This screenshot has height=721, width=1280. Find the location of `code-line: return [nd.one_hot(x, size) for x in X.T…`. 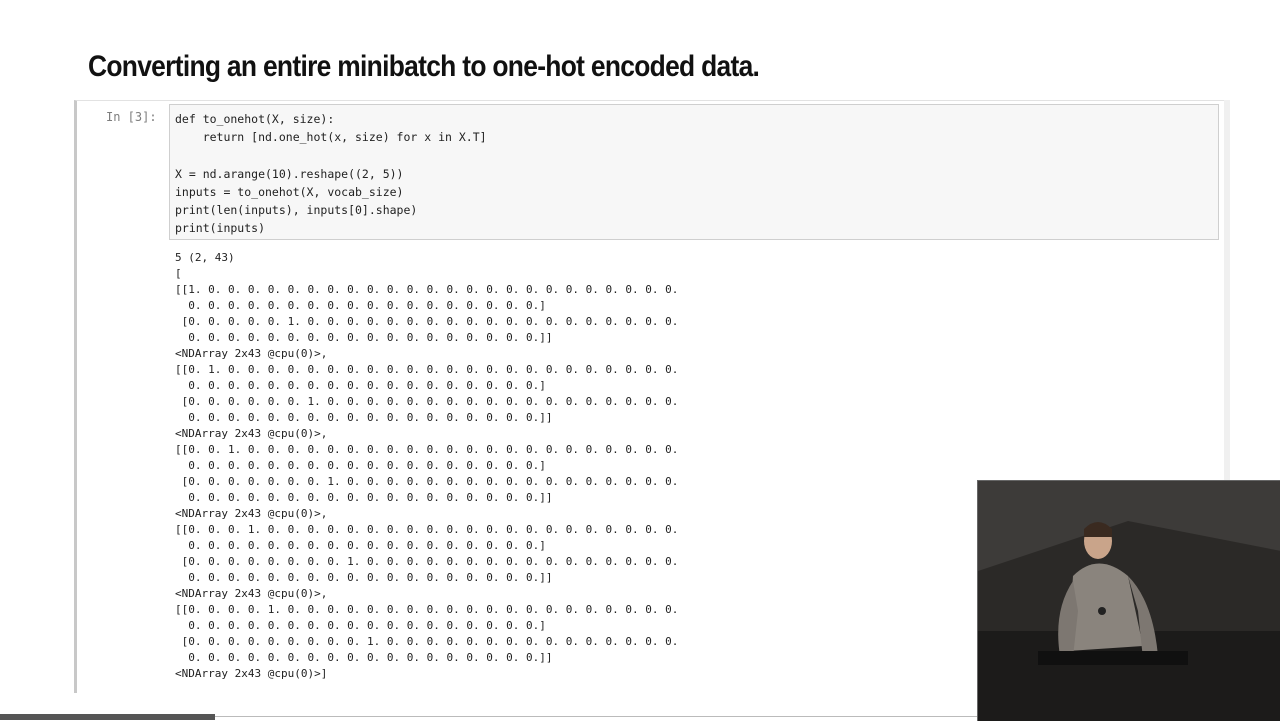

code-line: return [nd.one_hot(x, size) for x in X.T… is located at coordinates (331, 137).